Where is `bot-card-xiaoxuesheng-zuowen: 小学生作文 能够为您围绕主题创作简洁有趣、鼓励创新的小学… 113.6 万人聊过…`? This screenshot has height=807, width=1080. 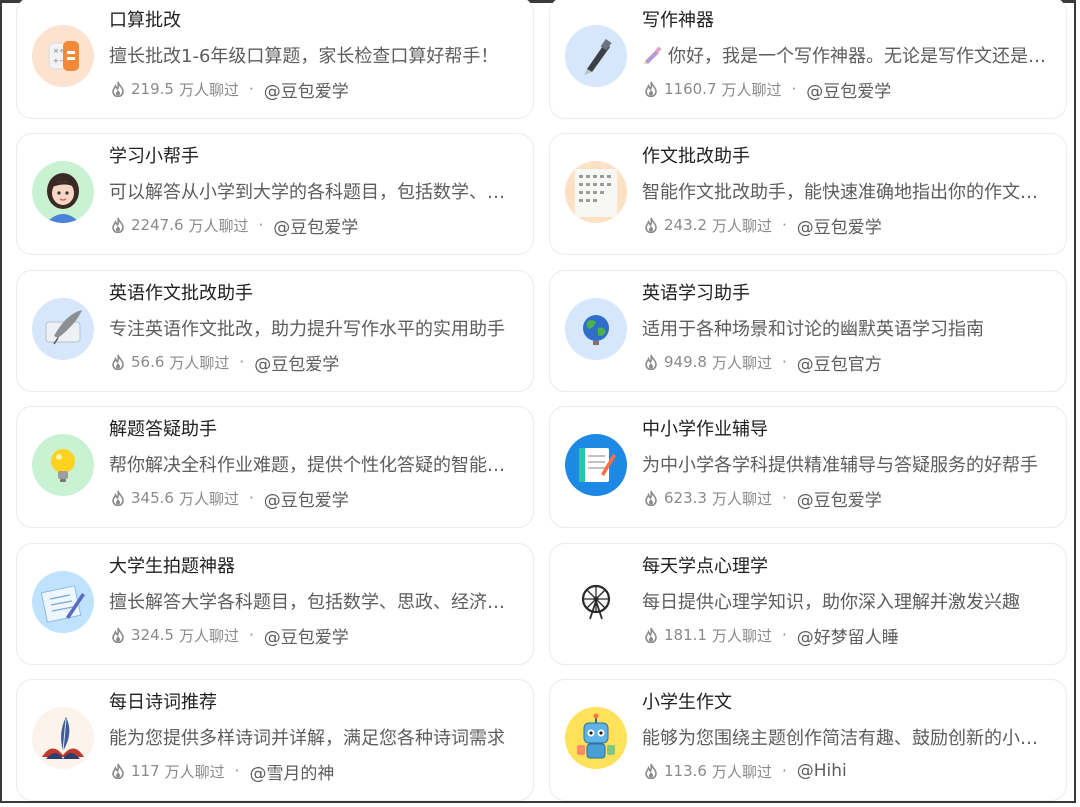
bot-card-xiaoxuesheng-zuowen: 小学生作文 能够为您围绕主题创作简洁有趣、鼓励创新的小学… 113.6 万人聊过… is located at coordinates (808, 740).